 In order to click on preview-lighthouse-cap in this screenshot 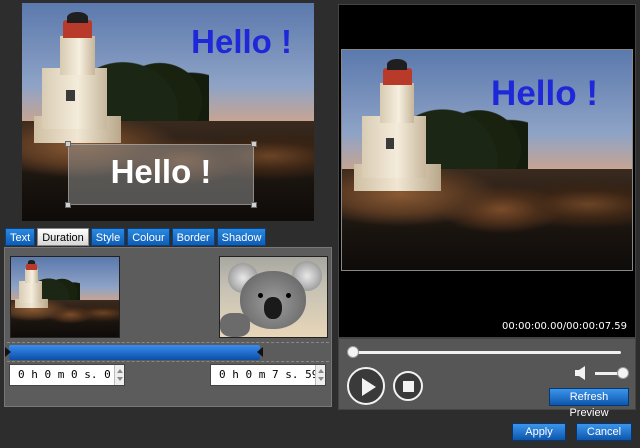, I will do `click(397, 64)`.